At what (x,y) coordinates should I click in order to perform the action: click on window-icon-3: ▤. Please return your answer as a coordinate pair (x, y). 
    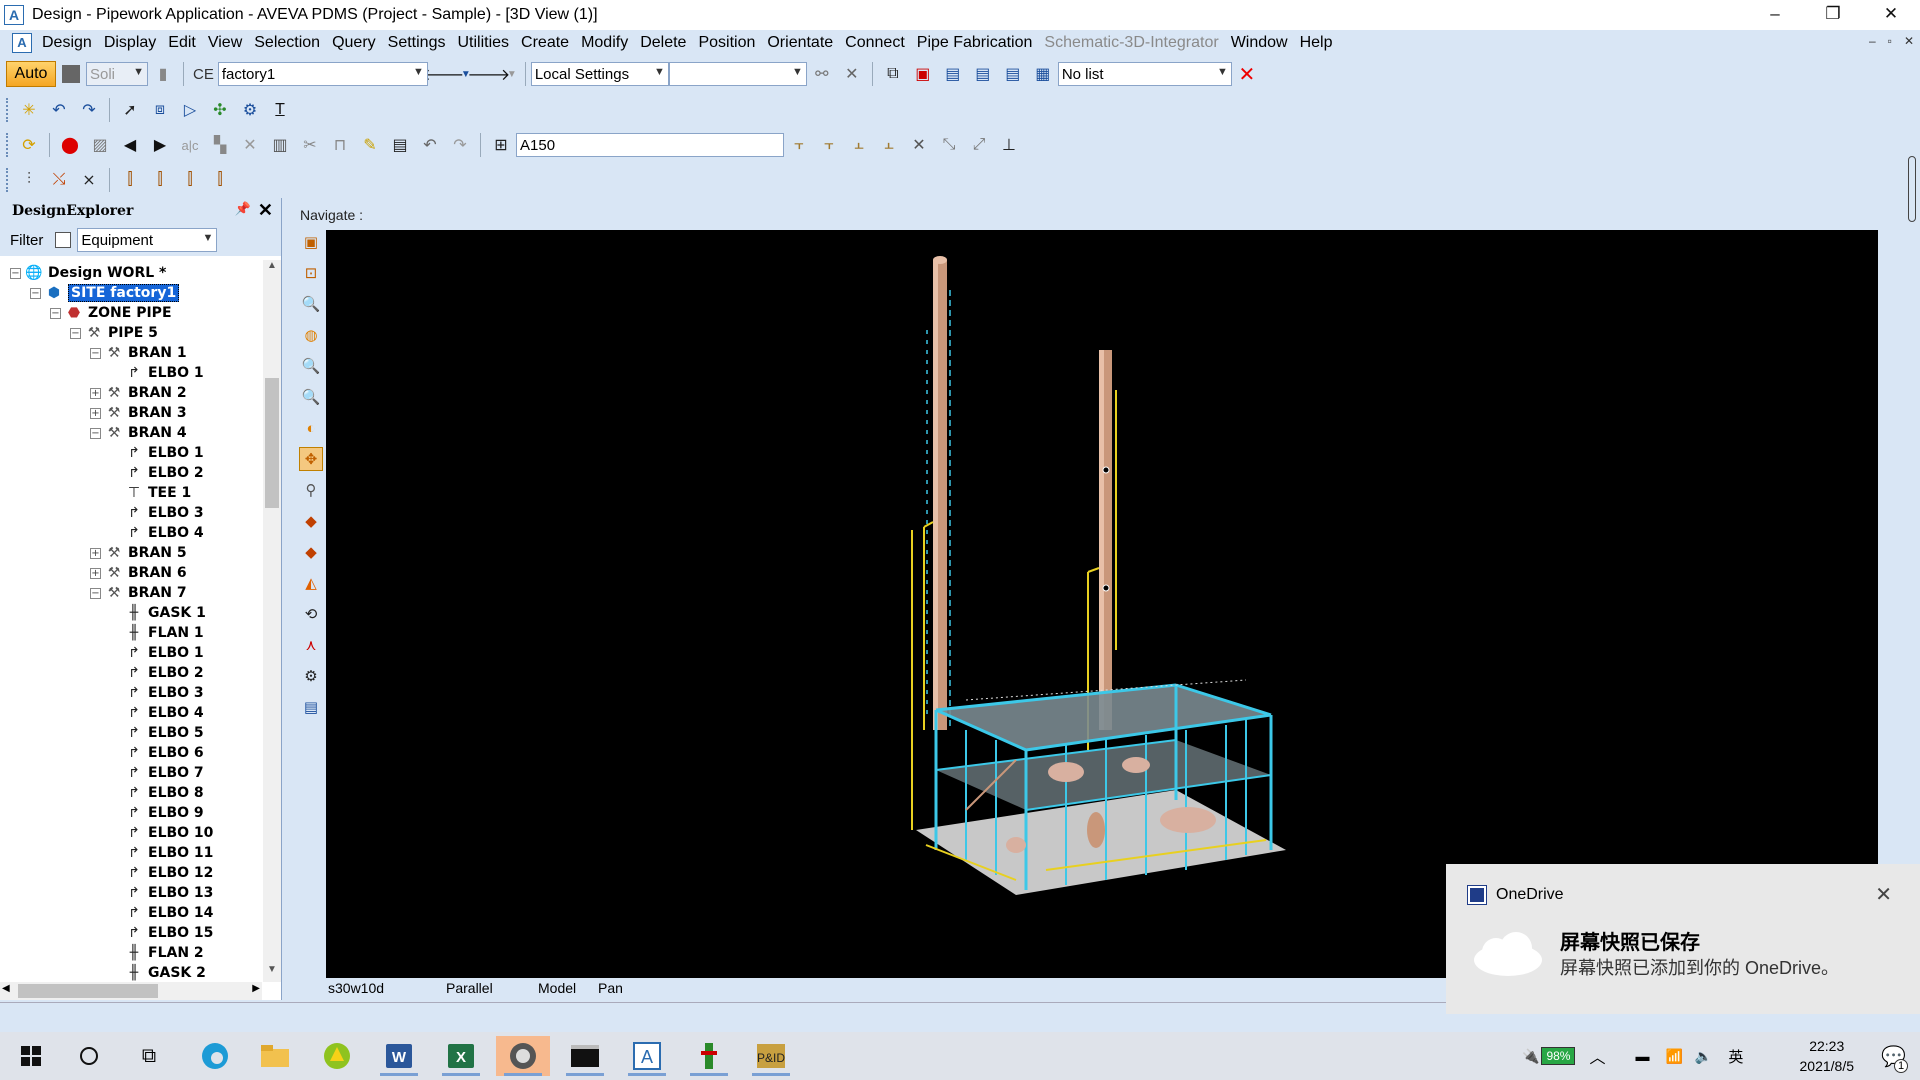
    Looking at the image, I should click on (1013, 74).